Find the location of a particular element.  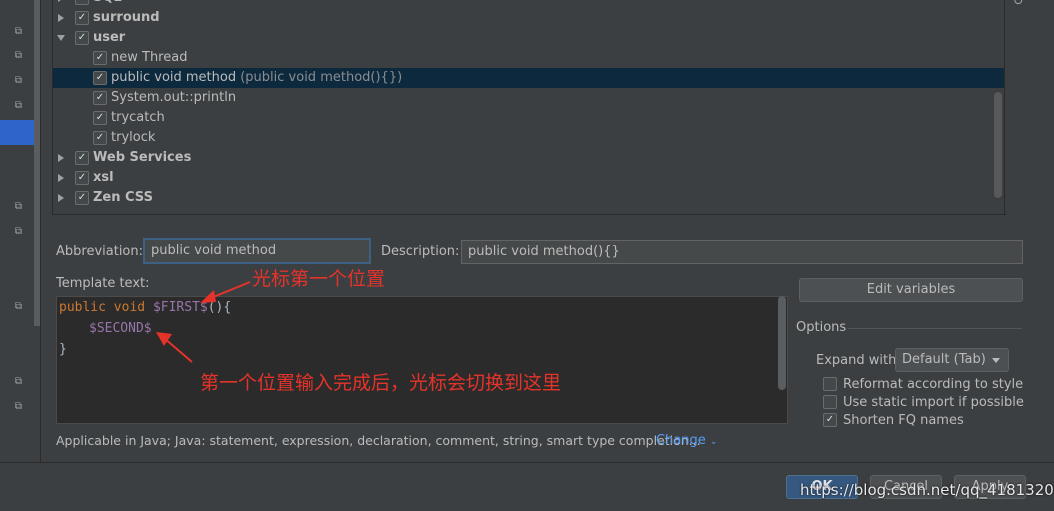

description-input: public void method(){} is located at coordinates (742, 252).